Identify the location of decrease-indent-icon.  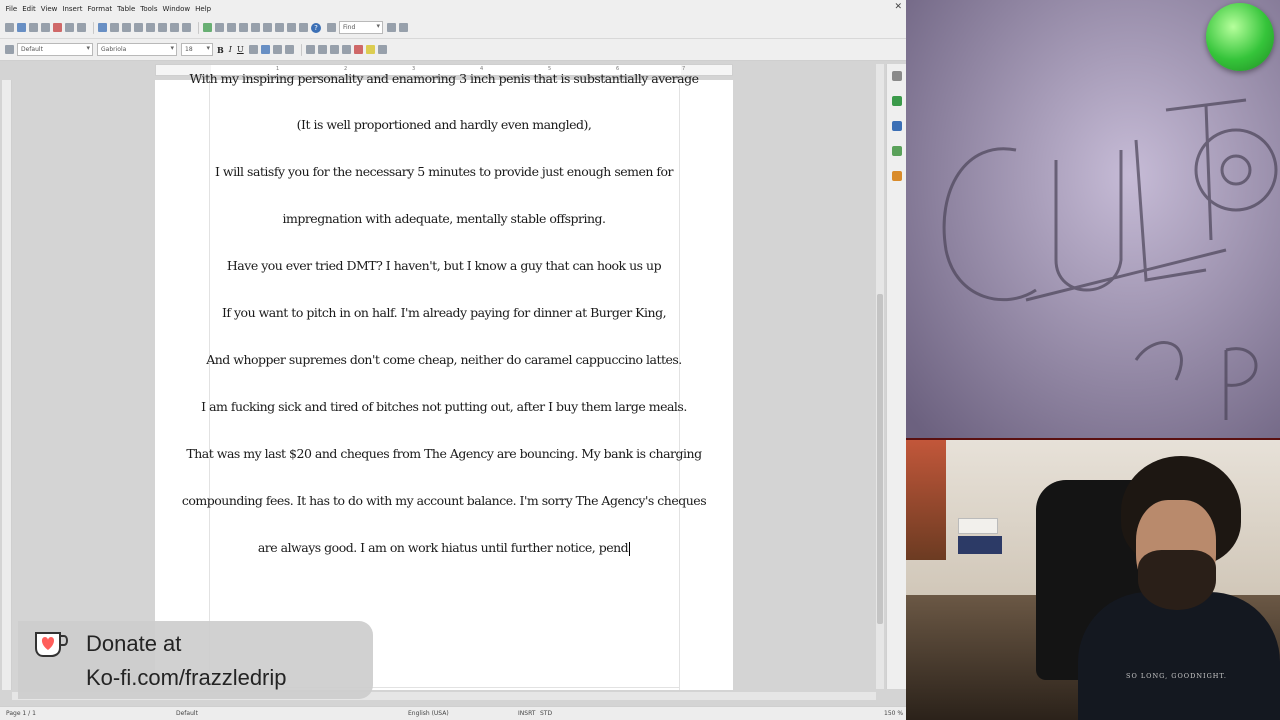
(334, 49).